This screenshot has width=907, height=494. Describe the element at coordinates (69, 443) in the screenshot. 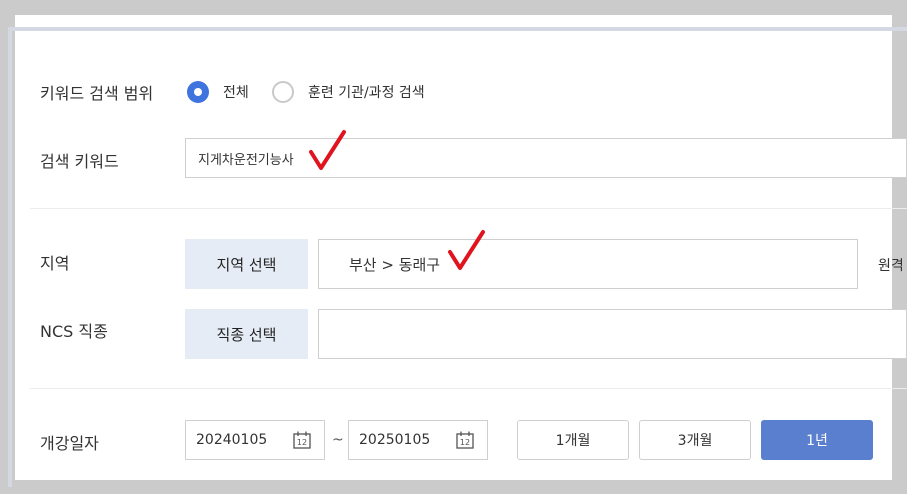

I see `open-date-label: 개강일자` at that location.